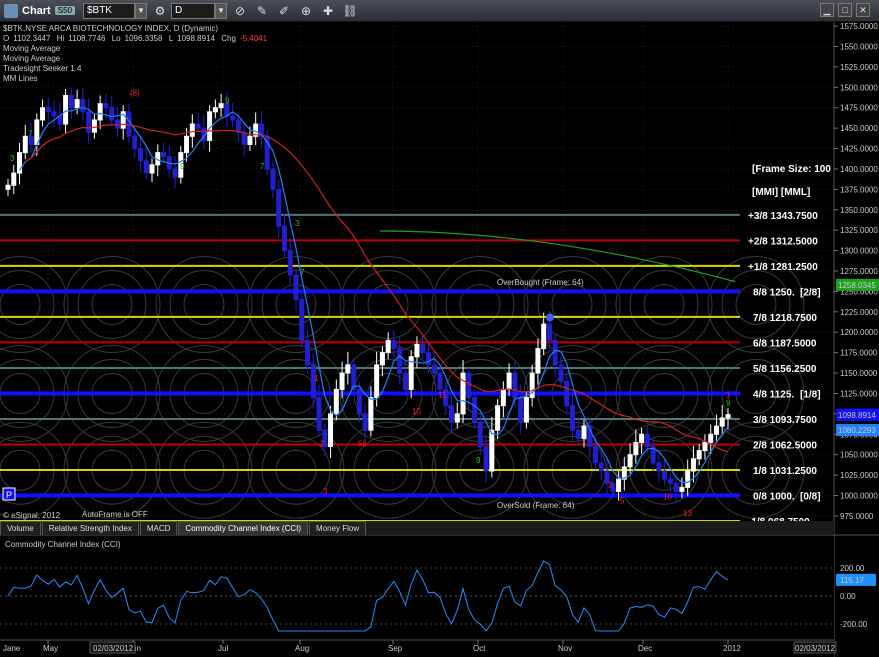  What do you see at coordinates (220, 10) in the screenshot?
I see `interval-dropdown-icon: ▼` at bounding box center [220, 10].